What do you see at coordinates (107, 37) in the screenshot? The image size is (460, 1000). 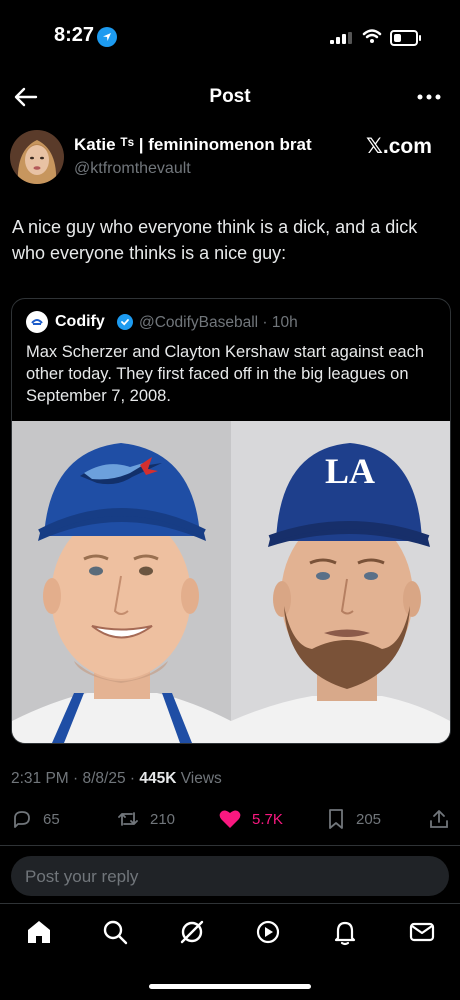 I see `location-icon` at bounding box center [107, 37].